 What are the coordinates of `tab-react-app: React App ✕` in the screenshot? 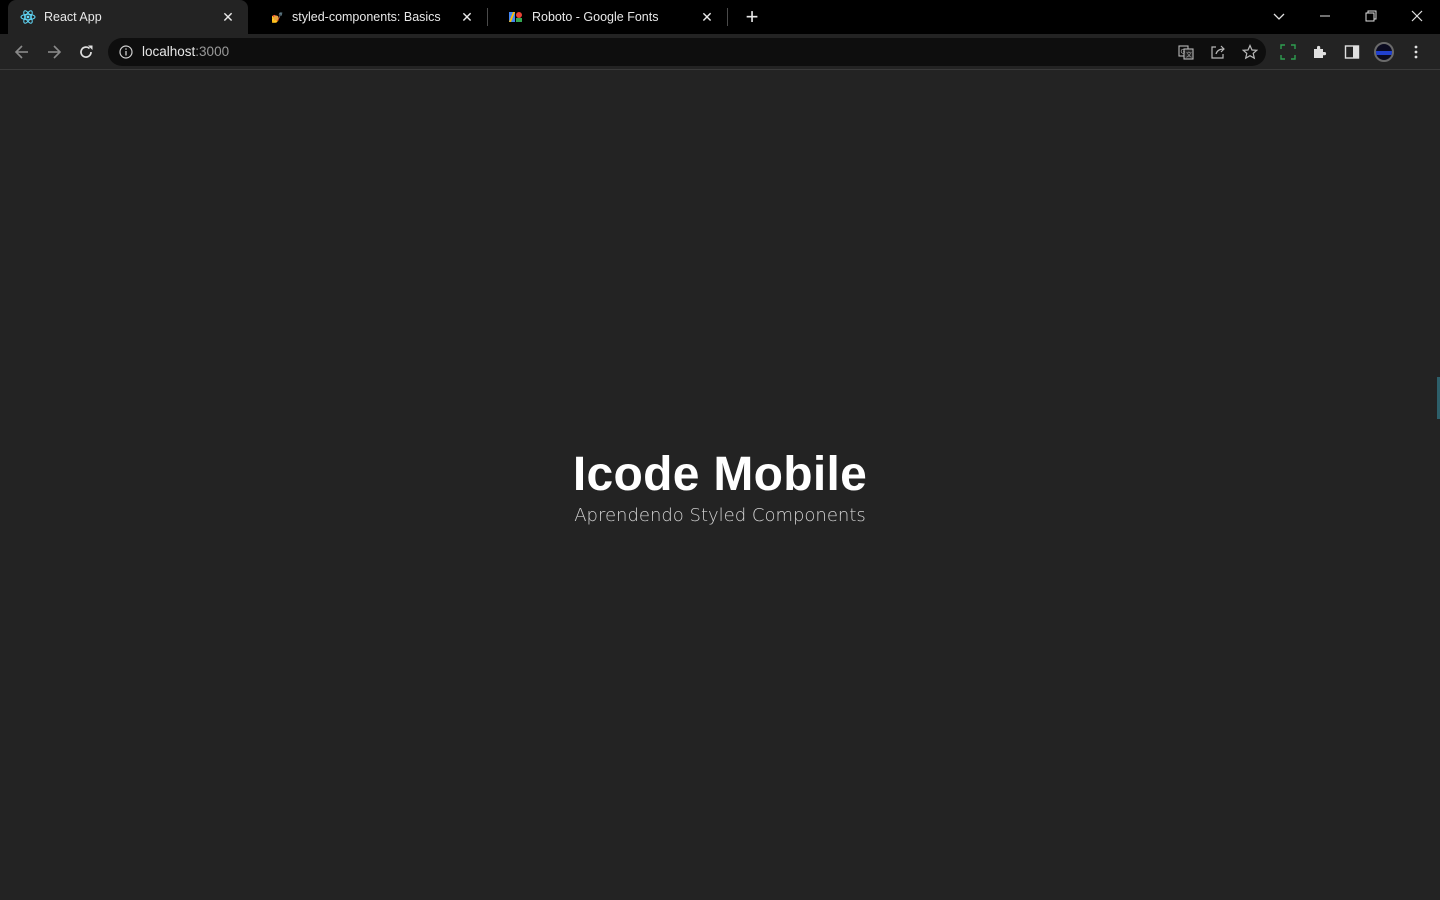 It's located at (128, 17).